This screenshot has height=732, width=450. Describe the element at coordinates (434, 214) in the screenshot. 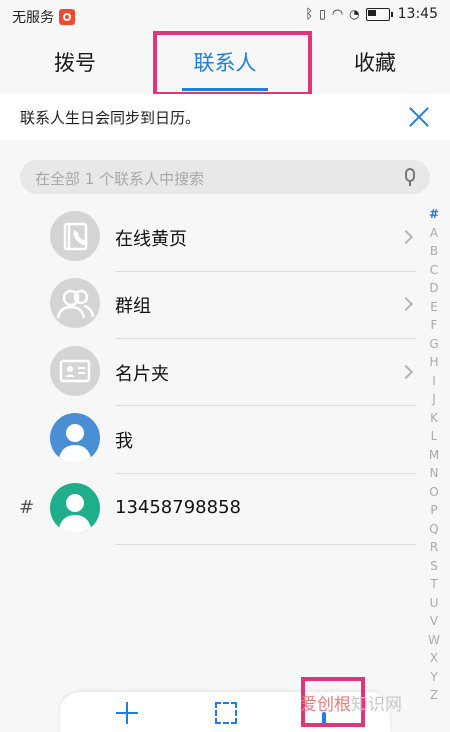

I see `alpha-index-letter: #` at that location.